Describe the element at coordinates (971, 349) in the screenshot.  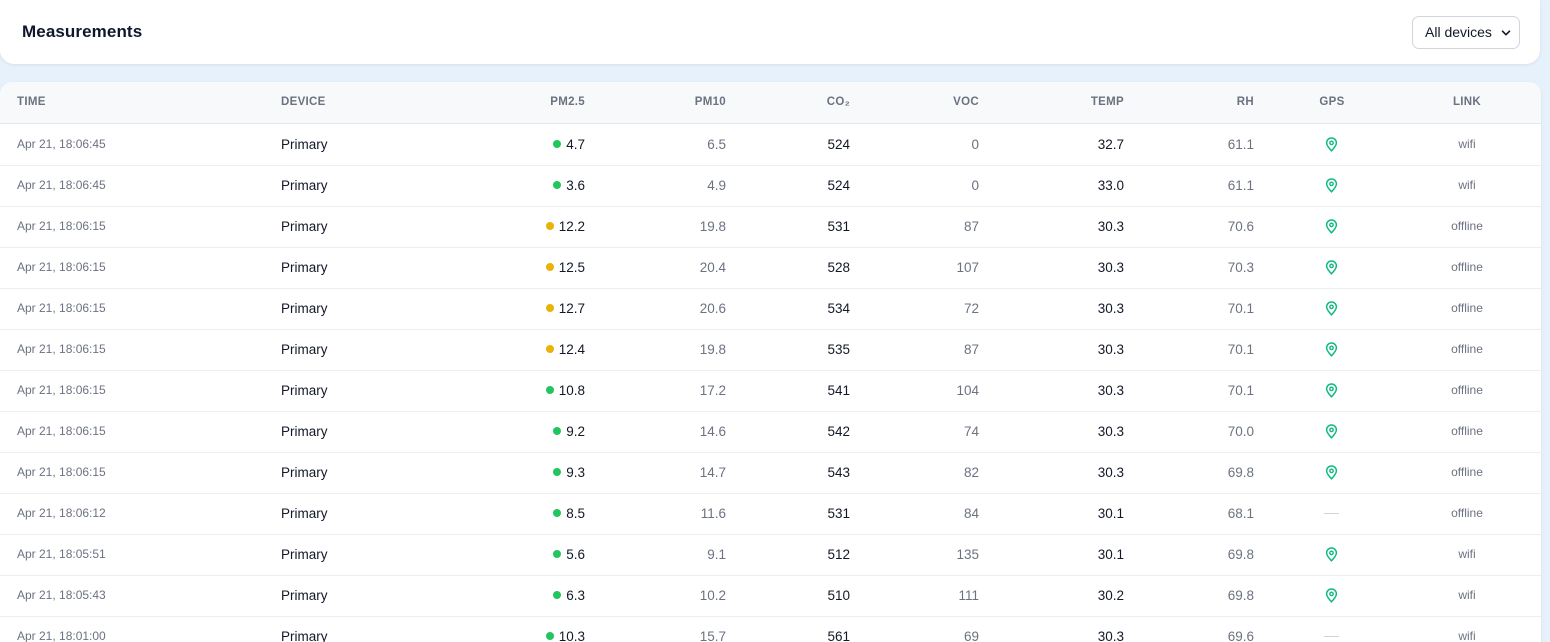
I see `voc-cell: 87` at that location.